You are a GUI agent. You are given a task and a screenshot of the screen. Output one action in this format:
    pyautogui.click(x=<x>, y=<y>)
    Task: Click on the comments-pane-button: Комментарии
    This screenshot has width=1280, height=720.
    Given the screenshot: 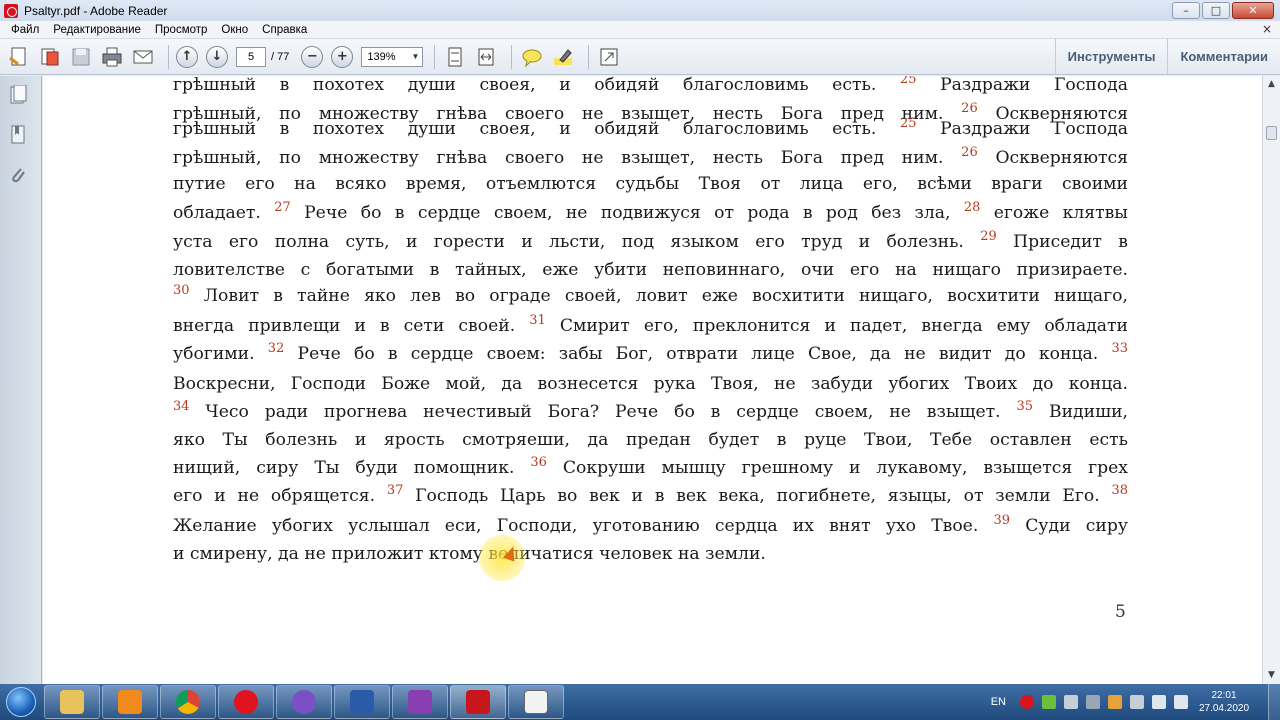 What is the action you would take?
    pyautogui.click(x=1223, y=57)
    